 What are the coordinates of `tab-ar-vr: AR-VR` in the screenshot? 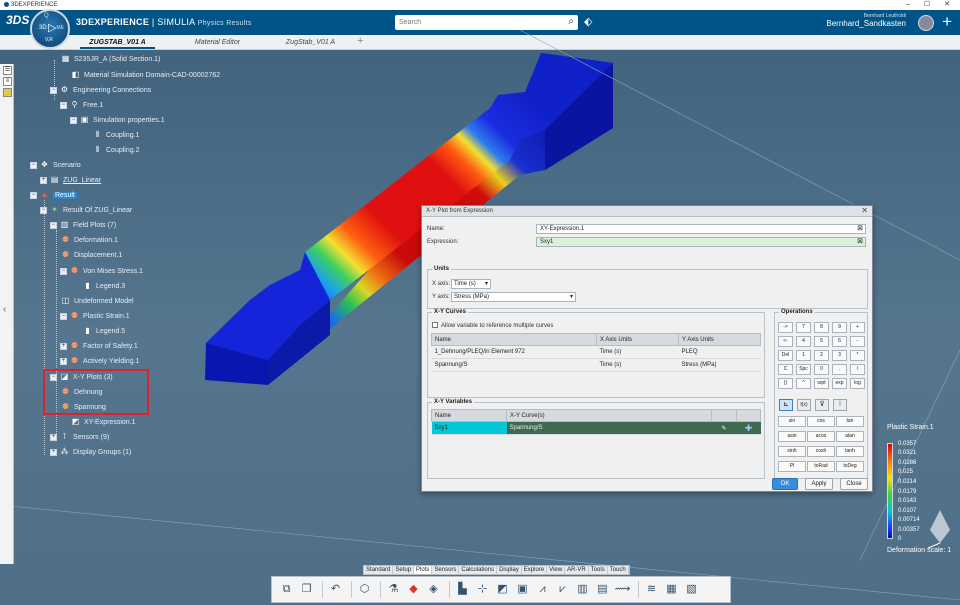 It's located at (577, 570).